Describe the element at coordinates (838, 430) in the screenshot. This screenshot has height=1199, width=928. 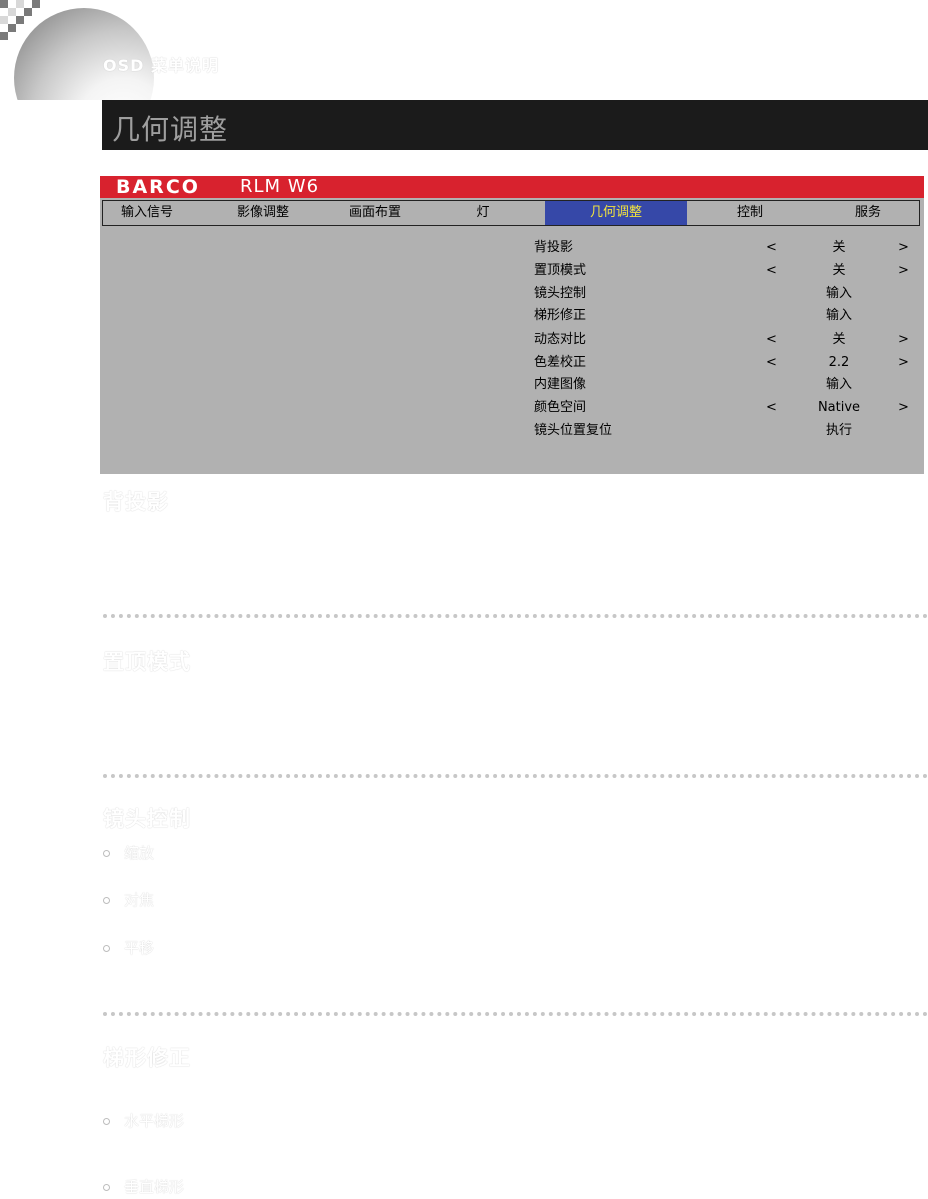
I see `osd-row-value: 执行` at that location.